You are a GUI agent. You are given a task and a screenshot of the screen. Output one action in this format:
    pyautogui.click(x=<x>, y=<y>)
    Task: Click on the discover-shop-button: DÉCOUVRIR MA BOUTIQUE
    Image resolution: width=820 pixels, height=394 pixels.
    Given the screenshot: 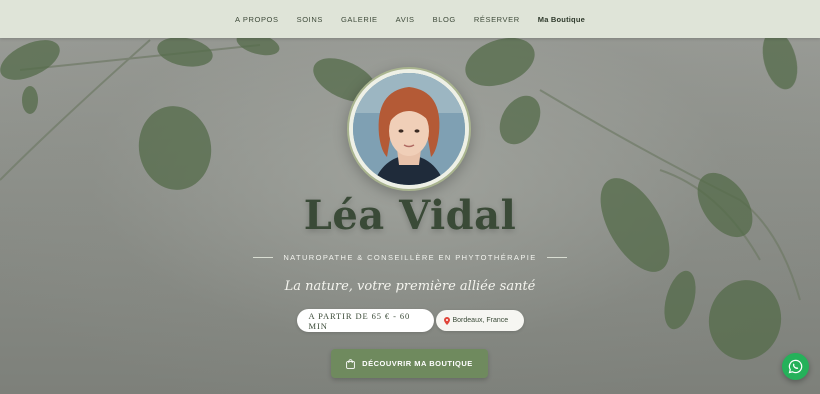 What is the action you would take?
    pyautogui.click(x=409, y=363)
    